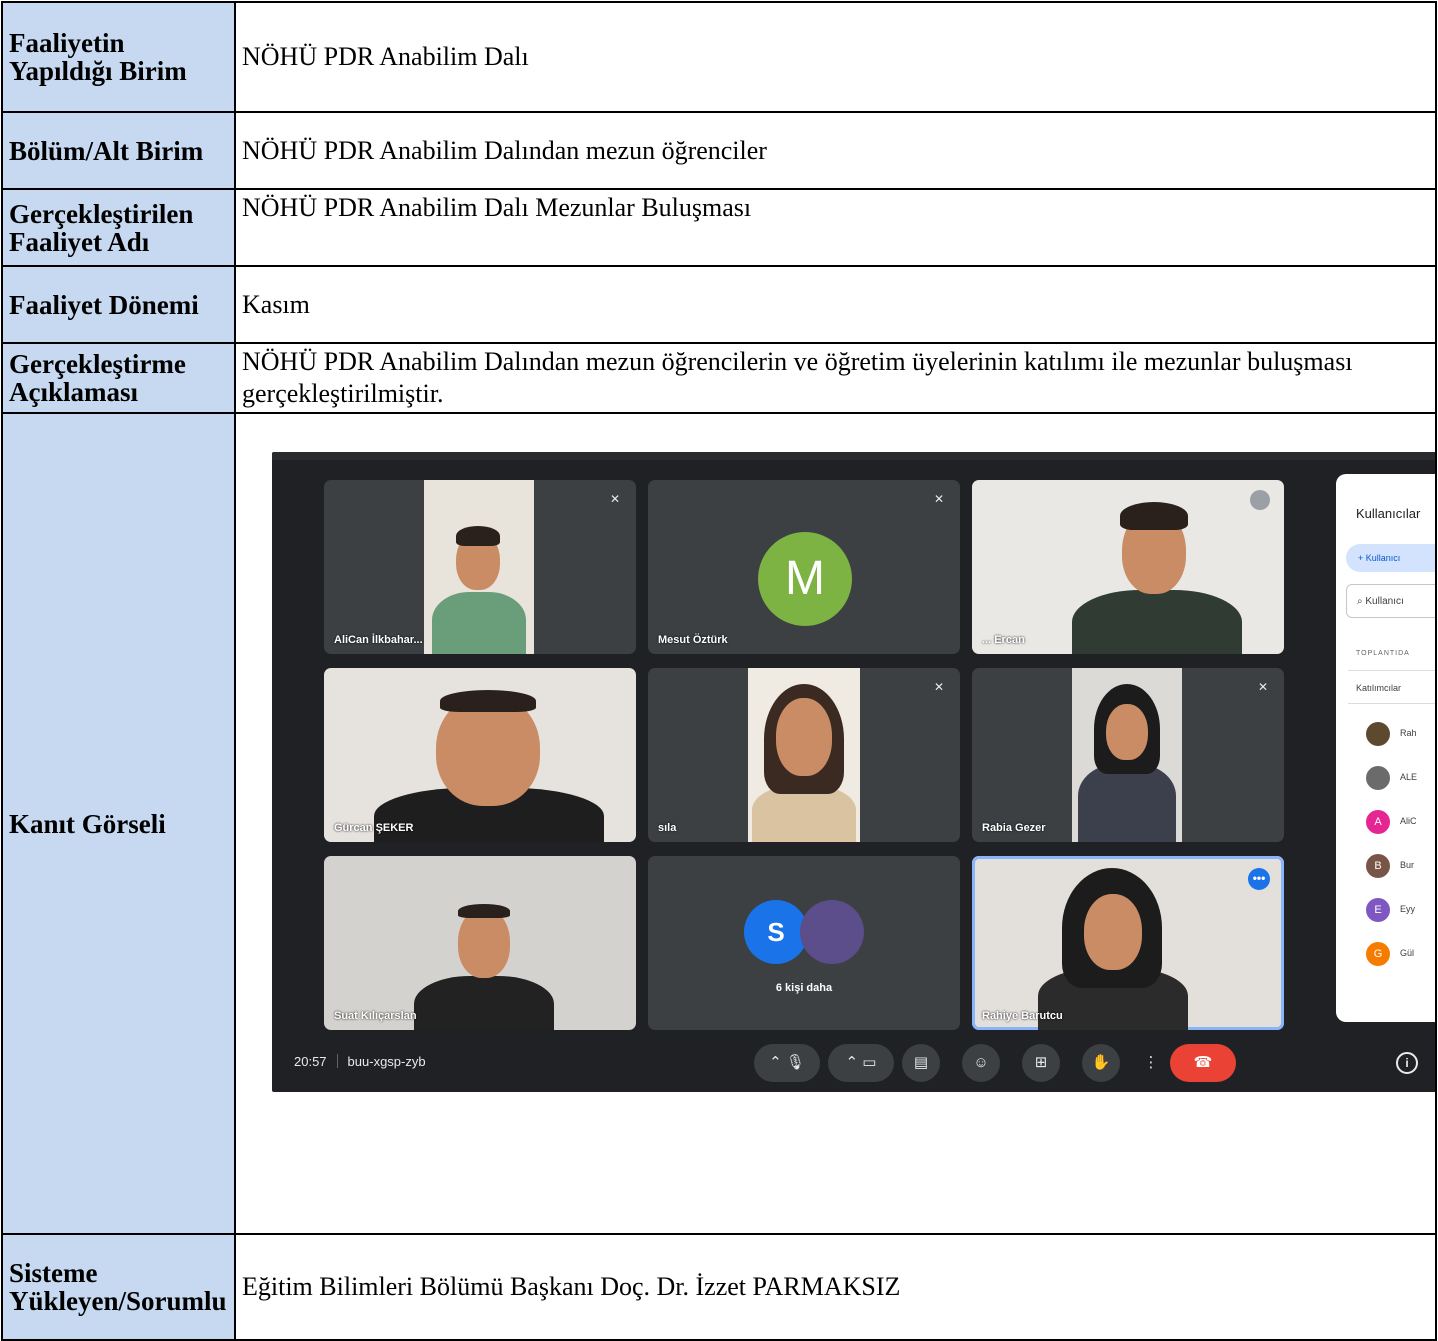 The width and height of the screenshot is (1438, 1341). I want to click on emoji-icon: ☺, so click(981, 1062).